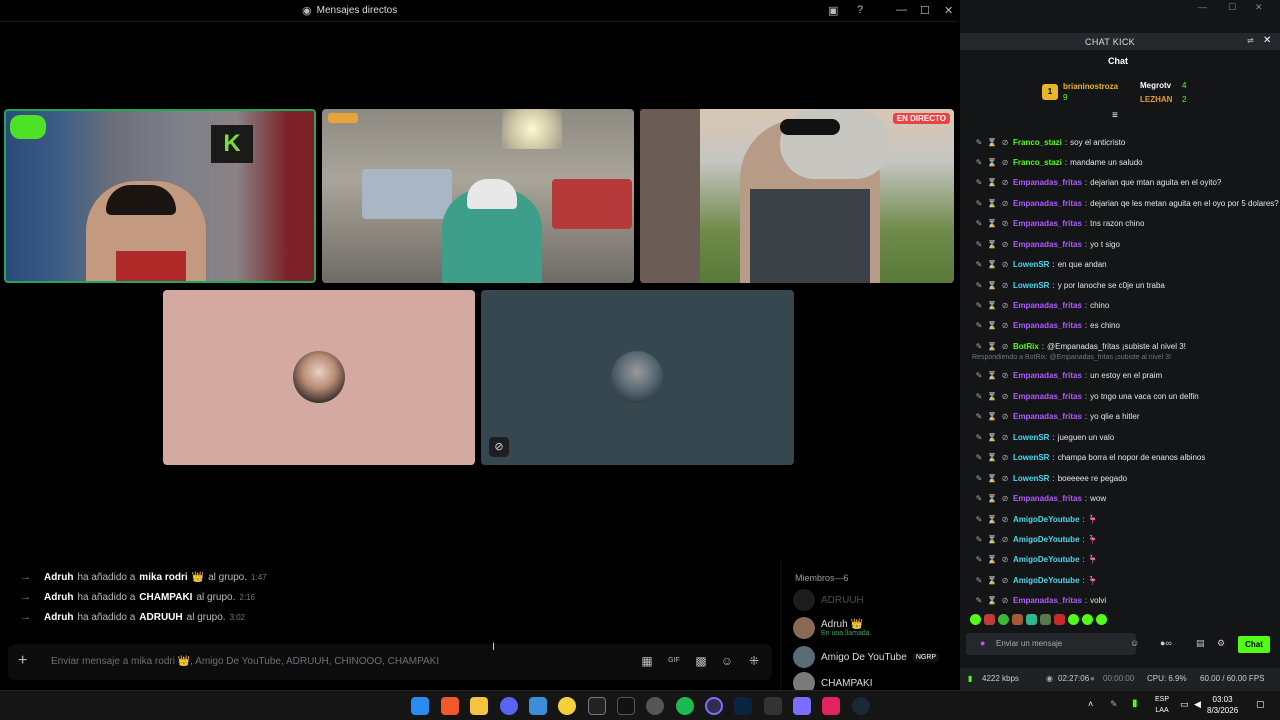  I want to click on chat-message: ✎ ⌛ ⊘ Franco_stazi: soy el anticristo, so click(1050, 142).